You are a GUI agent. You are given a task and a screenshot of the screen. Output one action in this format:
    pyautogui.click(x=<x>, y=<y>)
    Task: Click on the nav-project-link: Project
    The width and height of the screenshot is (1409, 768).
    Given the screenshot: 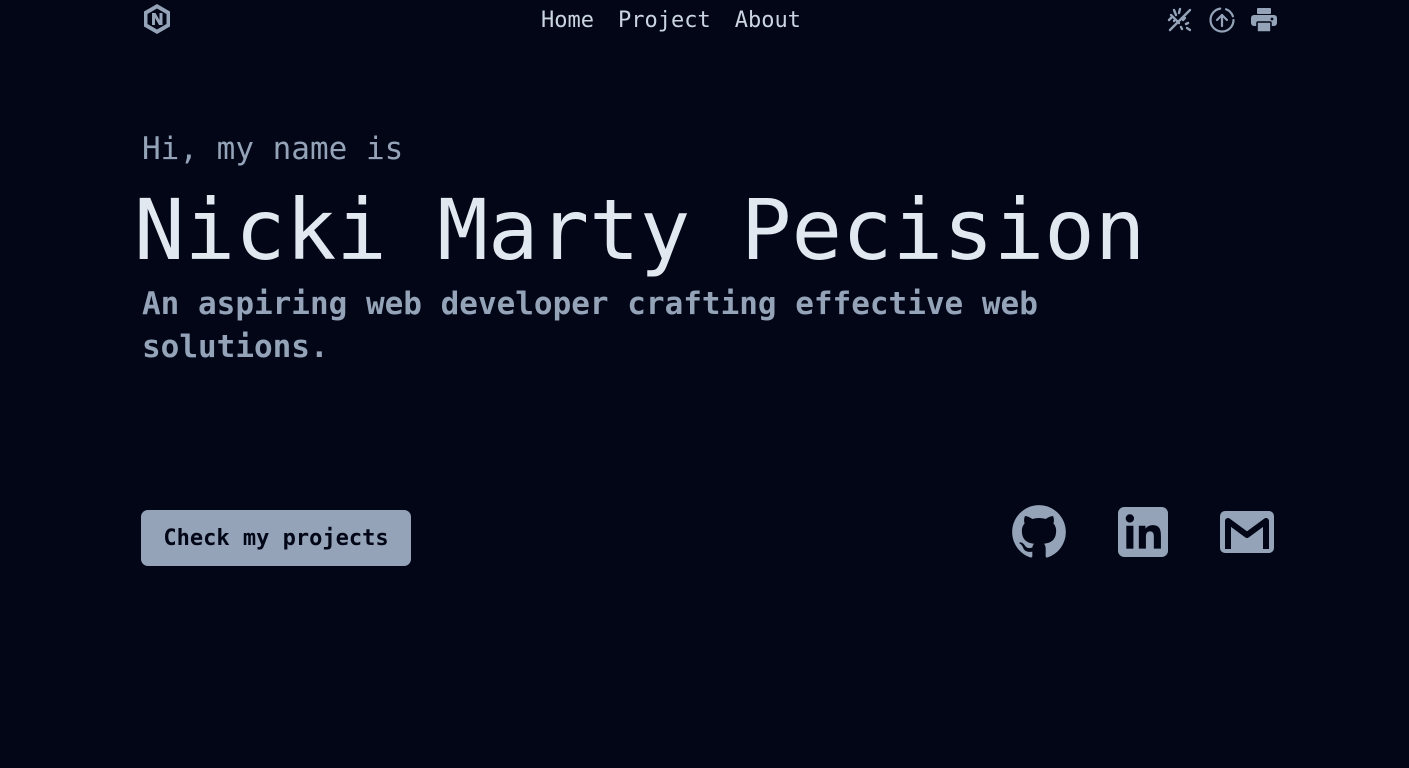 What is the action you would take?
    pyautogui.click(x=664, y=20)
    